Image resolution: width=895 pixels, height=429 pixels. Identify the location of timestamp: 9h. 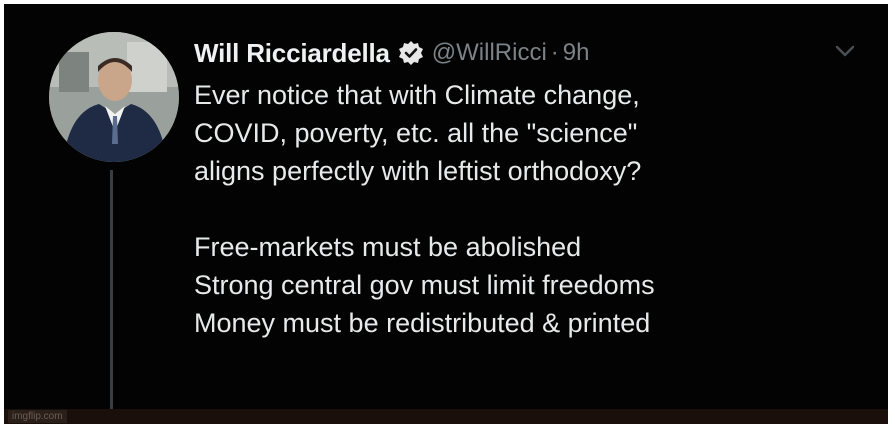
(576, 53).